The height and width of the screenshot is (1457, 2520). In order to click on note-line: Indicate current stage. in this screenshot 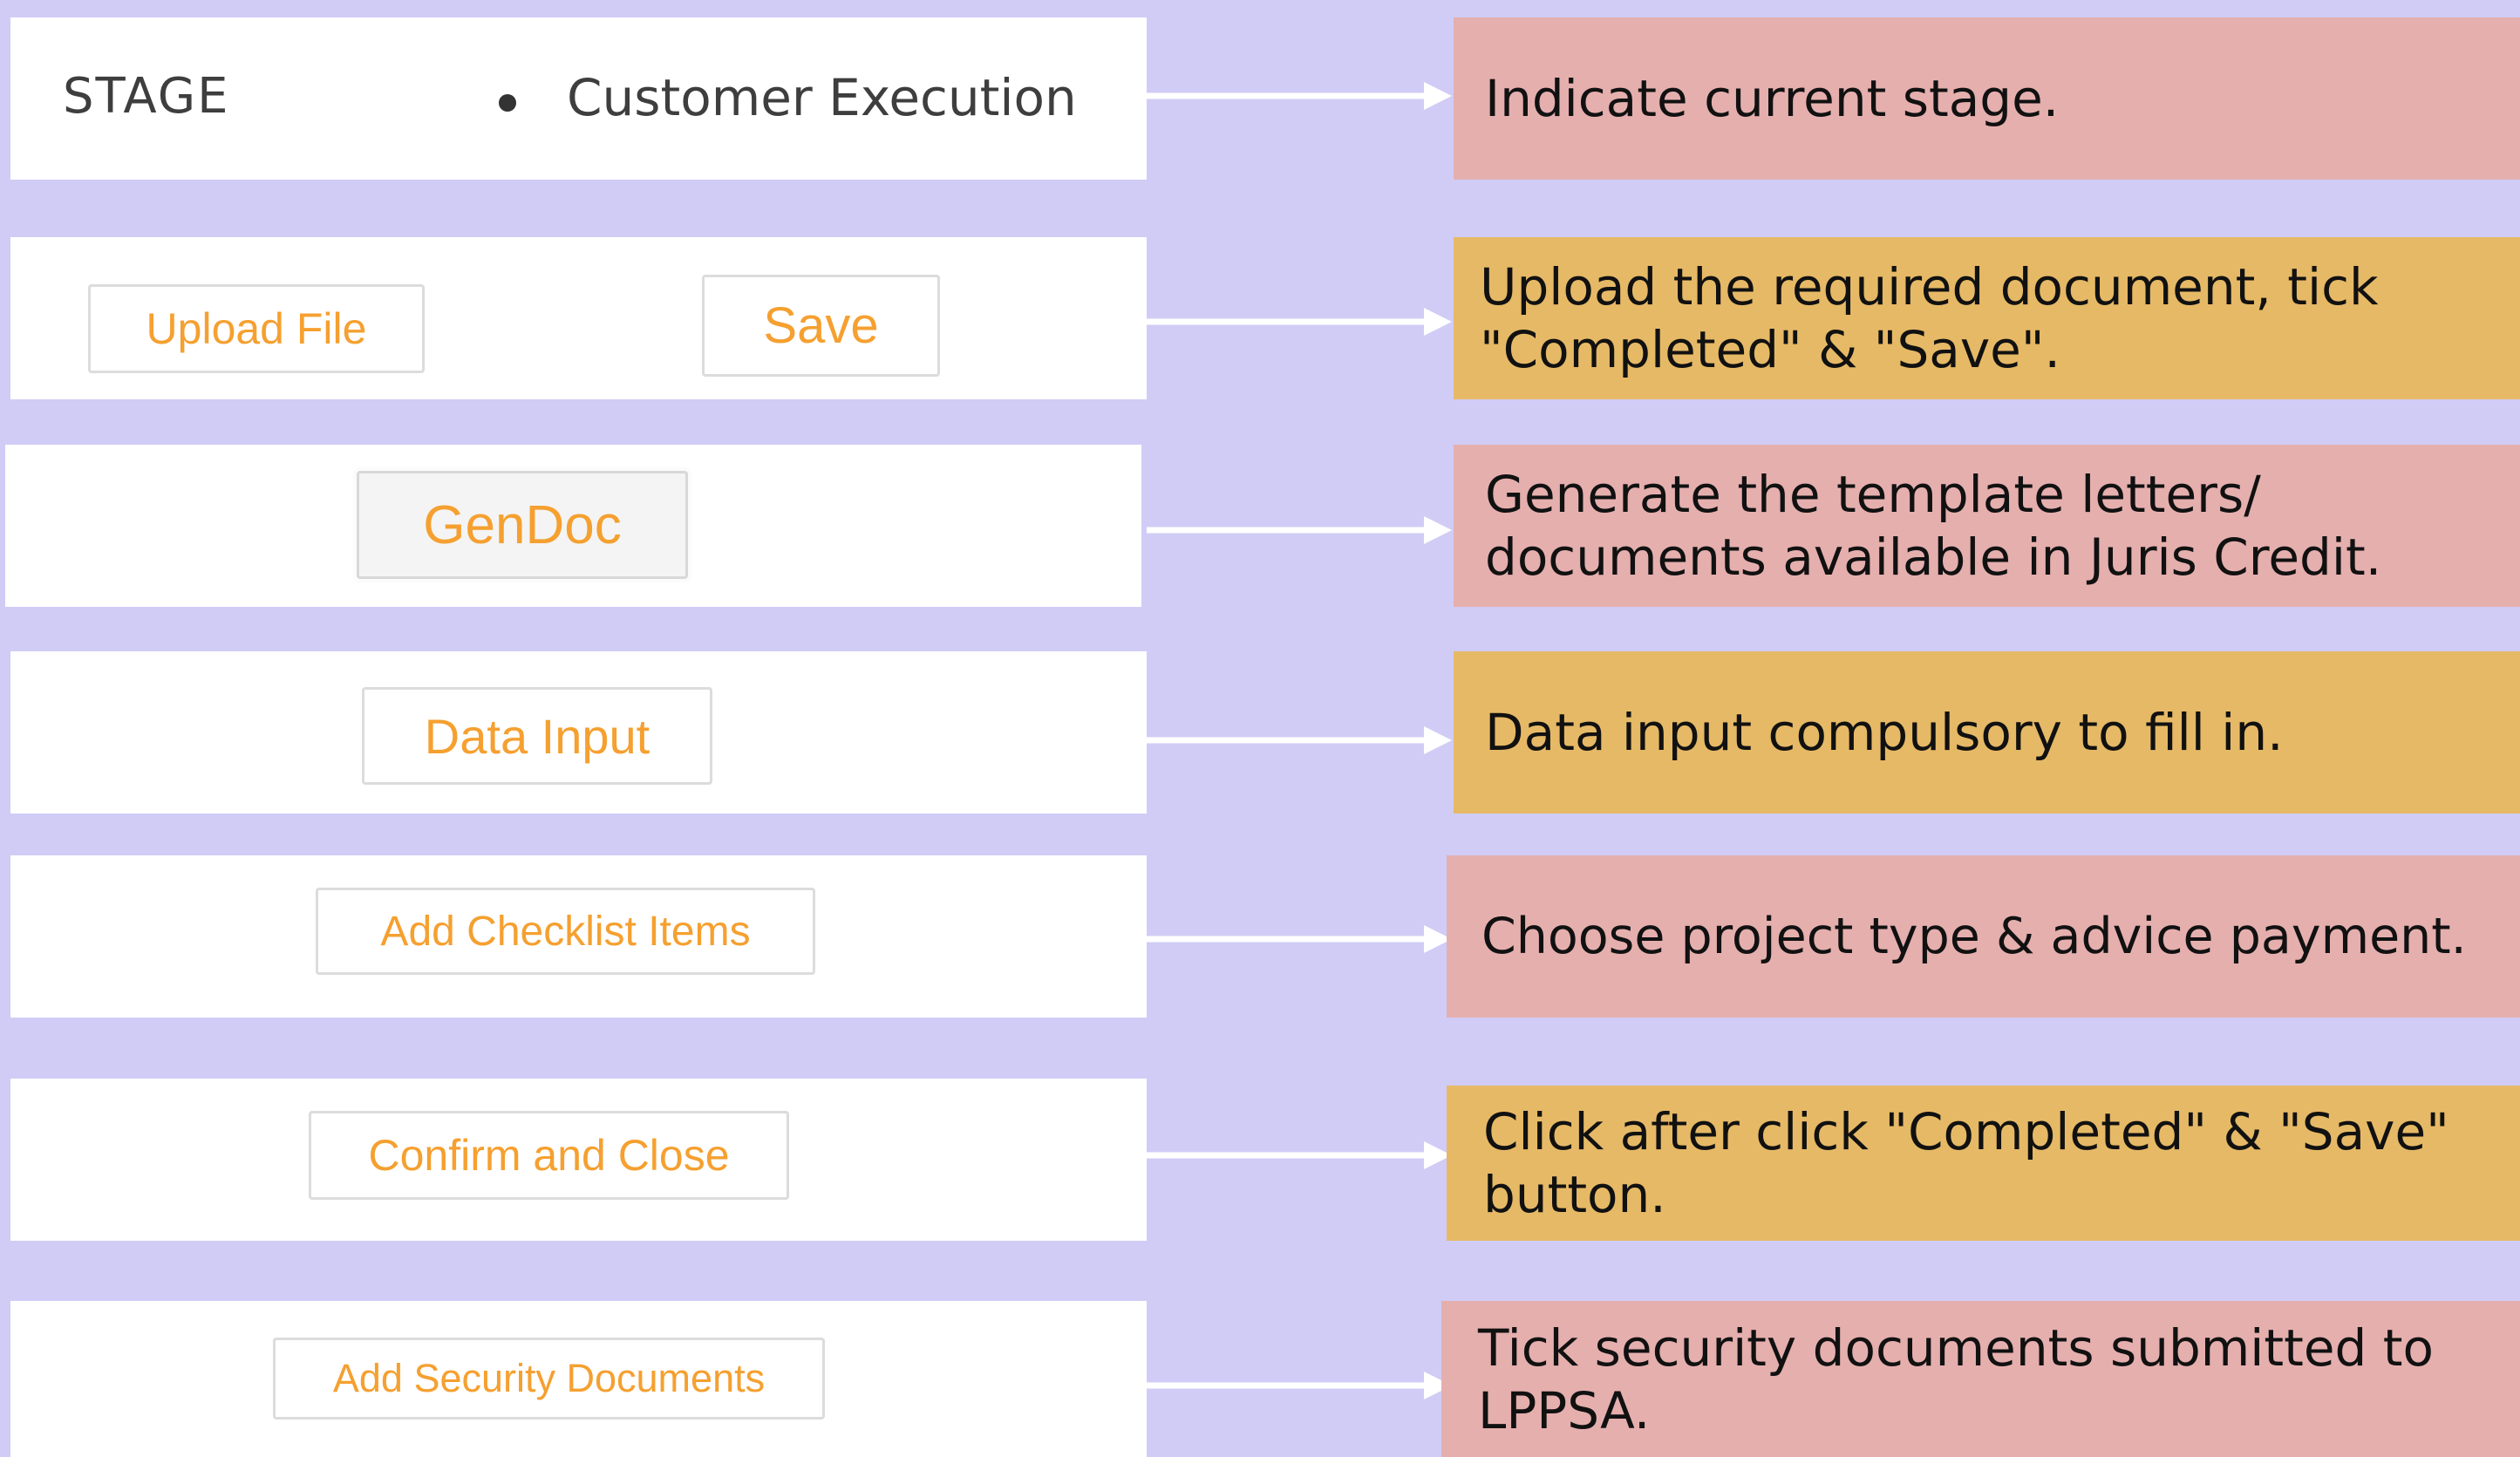, I will do `click(1772, 98)`.